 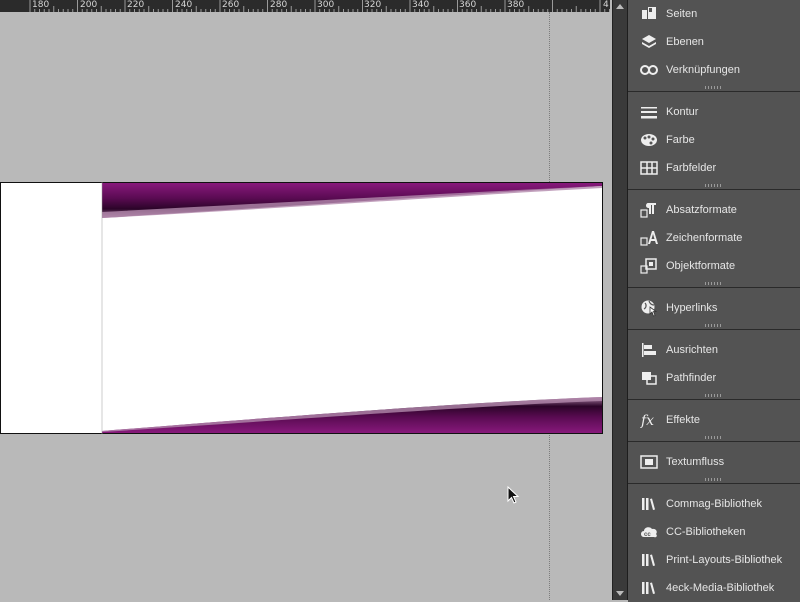 What do you see at coordinates (704, 238) in the screenshot?
I see `panel-item-label: Zeichenformate` at bounding box center [704, 238].